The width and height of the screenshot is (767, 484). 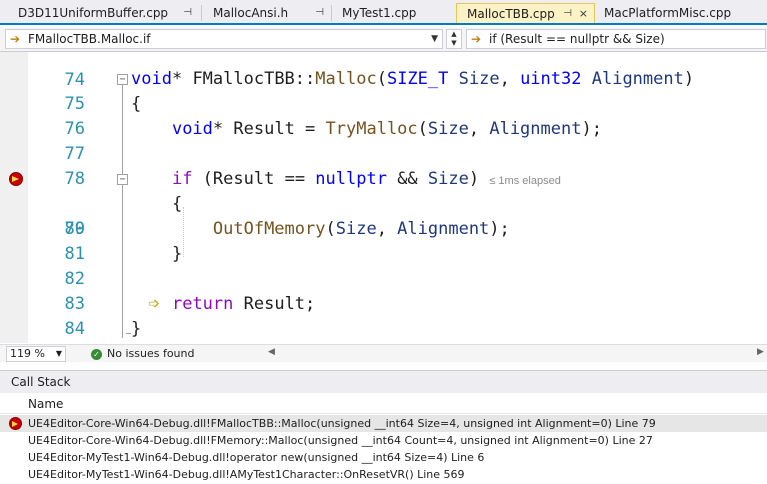 I want to click on tab-label: MallocTBB.cpp, so click(x=511, y=14).